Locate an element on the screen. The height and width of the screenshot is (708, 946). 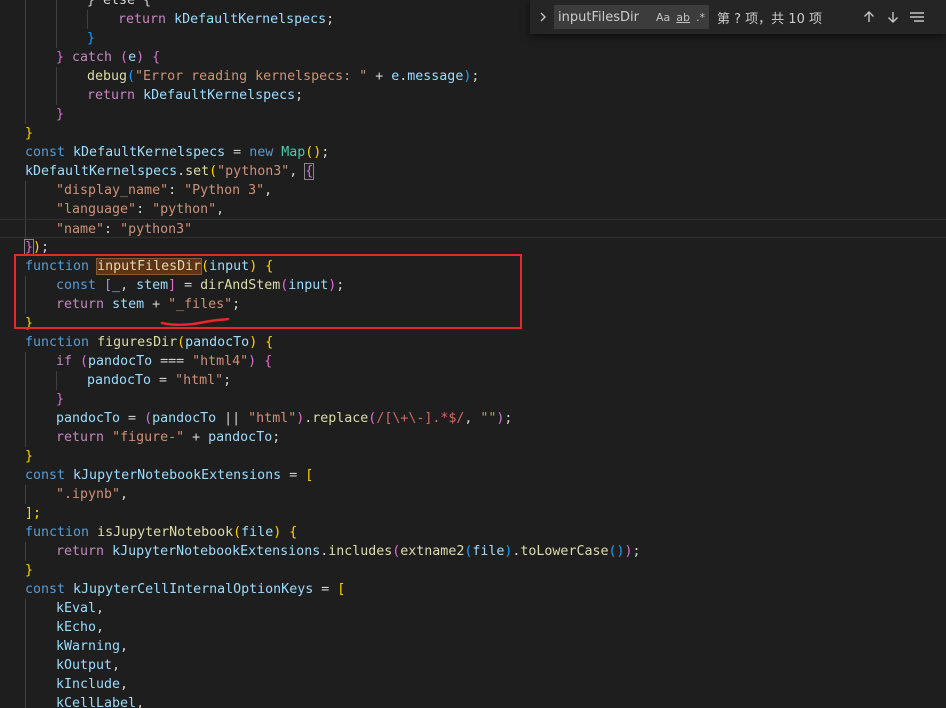
code-line: function figuresDir(pandocTo) { is located at coordinates (149, 342).